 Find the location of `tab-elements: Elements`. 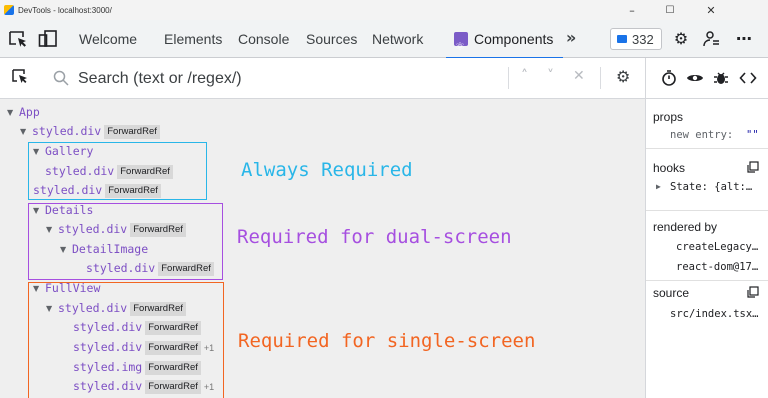

tab-elements: Elements is located at coordinates (193, 39).